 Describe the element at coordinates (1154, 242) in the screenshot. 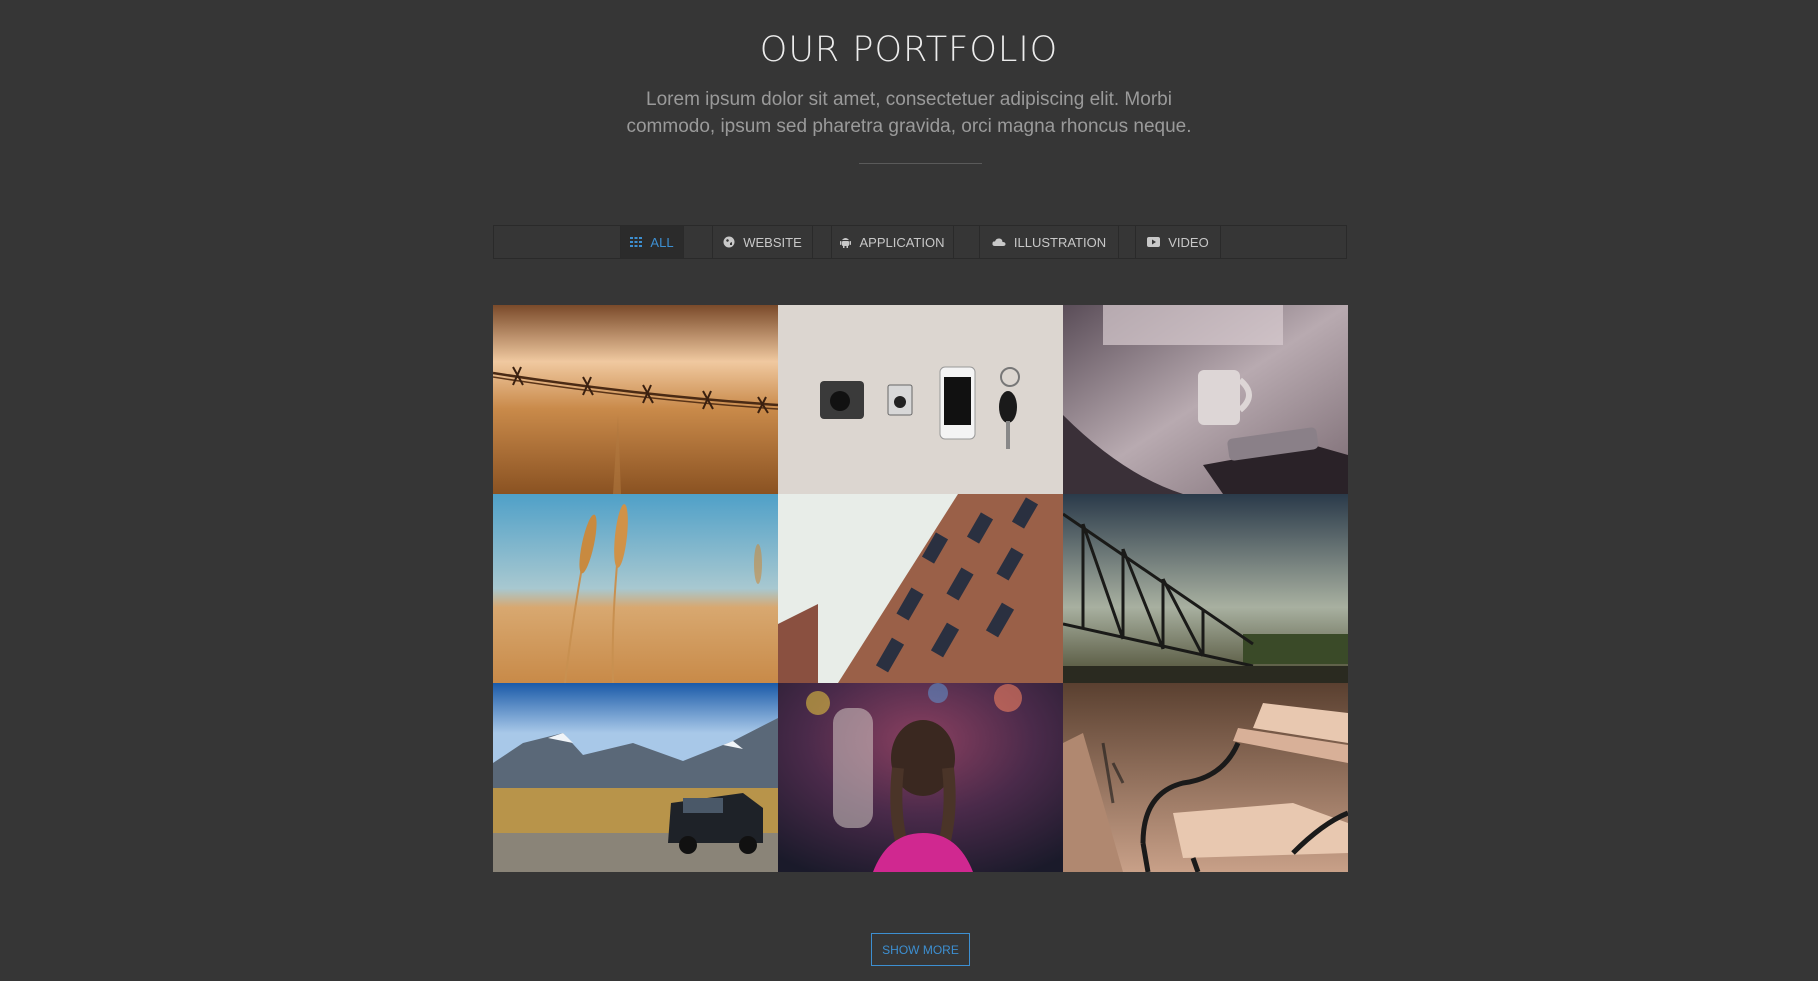

I see `play-icon` at that location.